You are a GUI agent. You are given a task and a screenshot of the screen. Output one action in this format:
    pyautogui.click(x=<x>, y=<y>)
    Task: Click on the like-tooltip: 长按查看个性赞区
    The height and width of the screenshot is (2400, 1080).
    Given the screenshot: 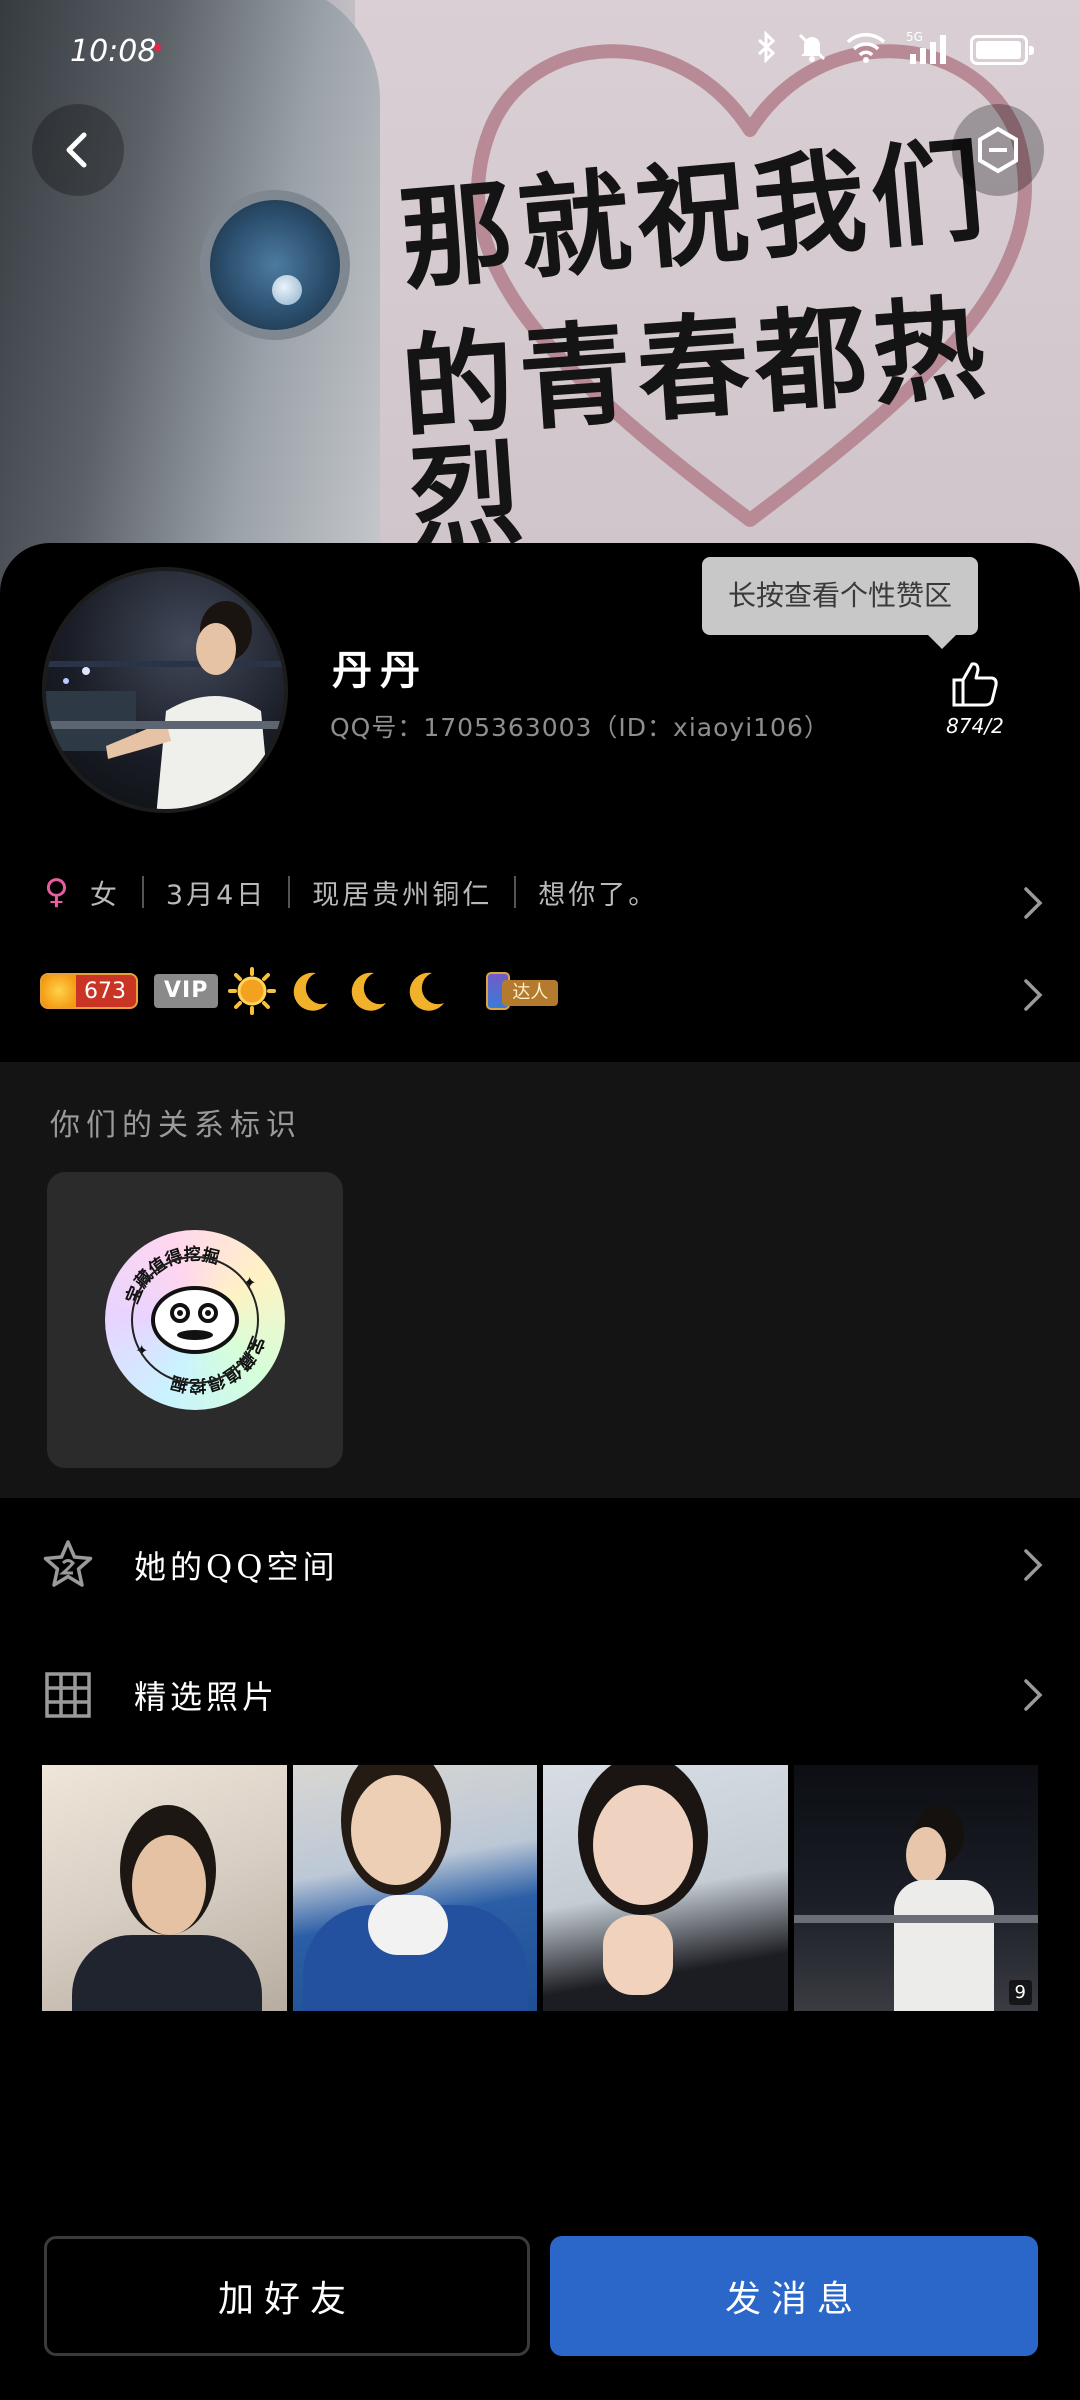 What is the action you would take?
    pyautogui.click(x=840, y=603)
    